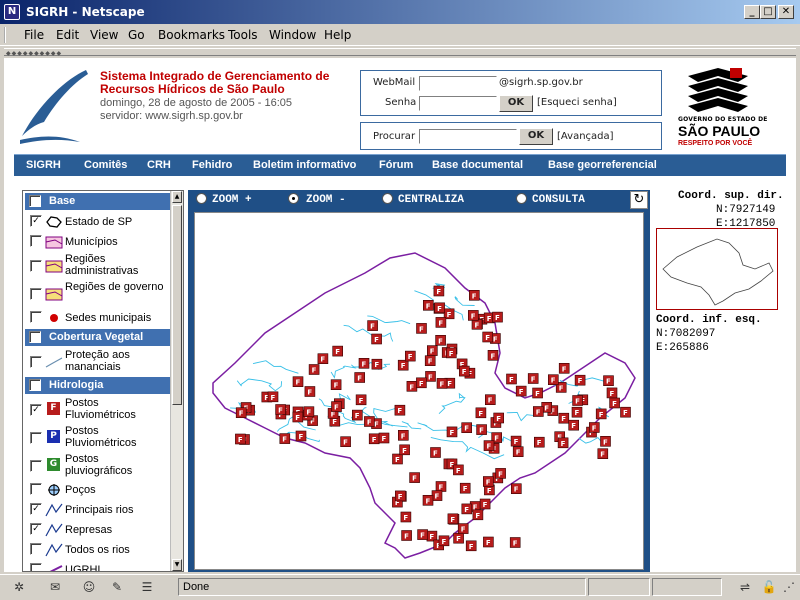 This screenshot has width=800, height=600. Describe the element at coordinates (177, 197) in the screenshot. I see `scroll-up-icon: ▲` at that location.